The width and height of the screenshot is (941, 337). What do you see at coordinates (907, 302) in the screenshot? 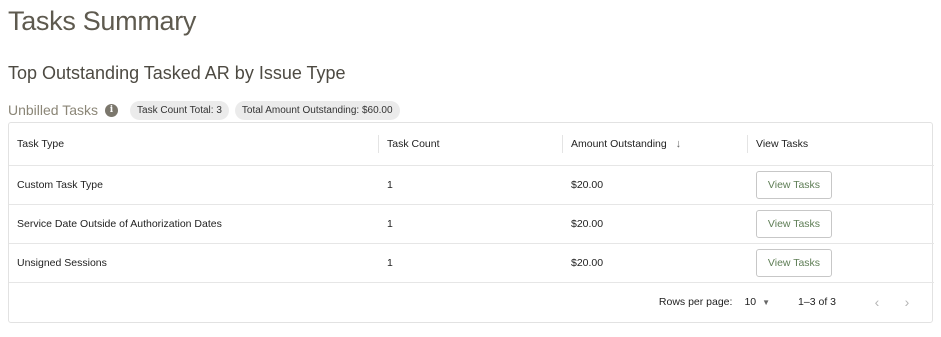
I see `next-page-icon: ›` at bounding box center [907, 302].